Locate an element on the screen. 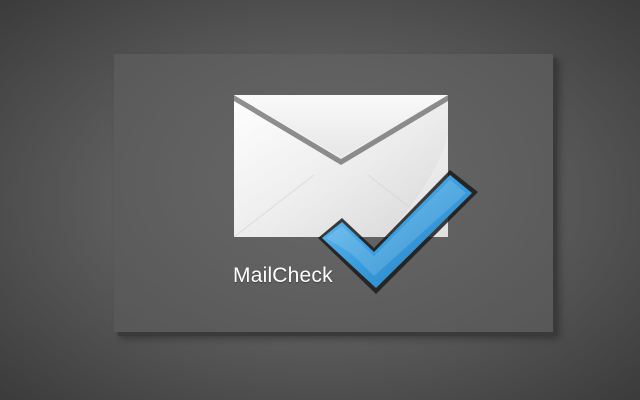 The height and width of the screenshot is (400, 640). app-name-label: MailCheck is located at coordinates (283, 275).